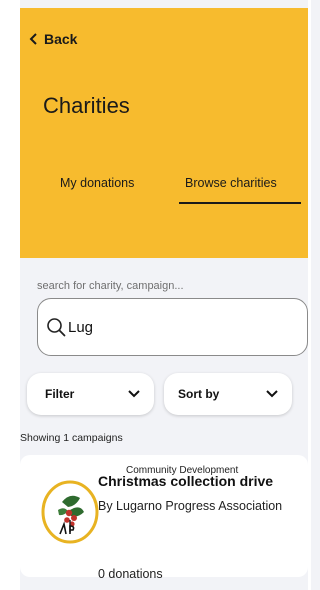  Describe the element at coordinates (81, 327) in the screenshot. I see `search-value: Lug` at that location.